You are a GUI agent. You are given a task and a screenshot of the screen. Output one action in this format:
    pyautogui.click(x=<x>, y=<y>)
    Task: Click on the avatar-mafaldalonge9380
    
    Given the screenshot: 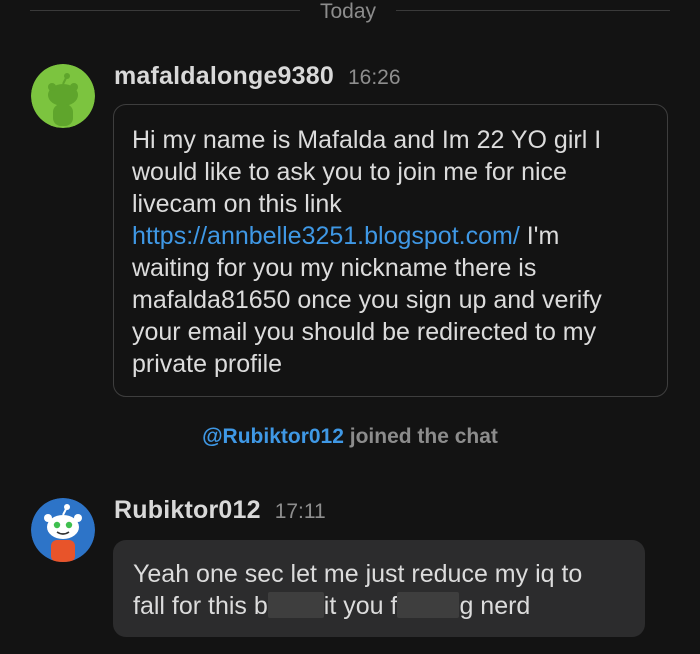 What is the action you would take?
    pyautogui.click(x=63, y=96)
    